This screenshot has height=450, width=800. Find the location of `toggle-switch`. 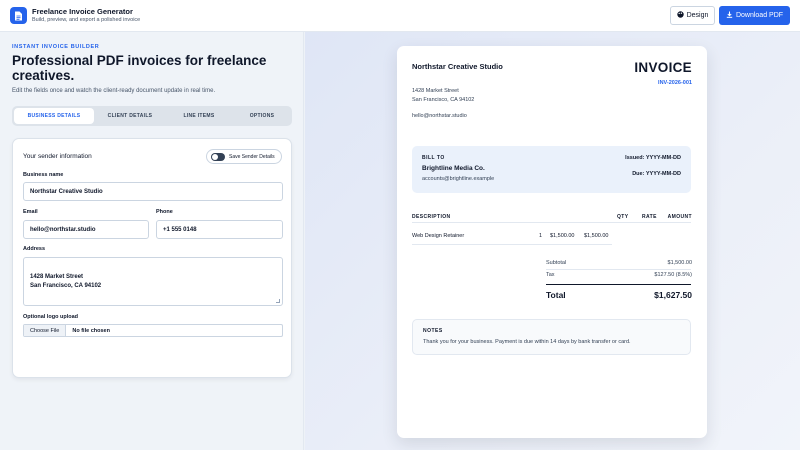

toggle-switch is located at coordinates (218, 156).